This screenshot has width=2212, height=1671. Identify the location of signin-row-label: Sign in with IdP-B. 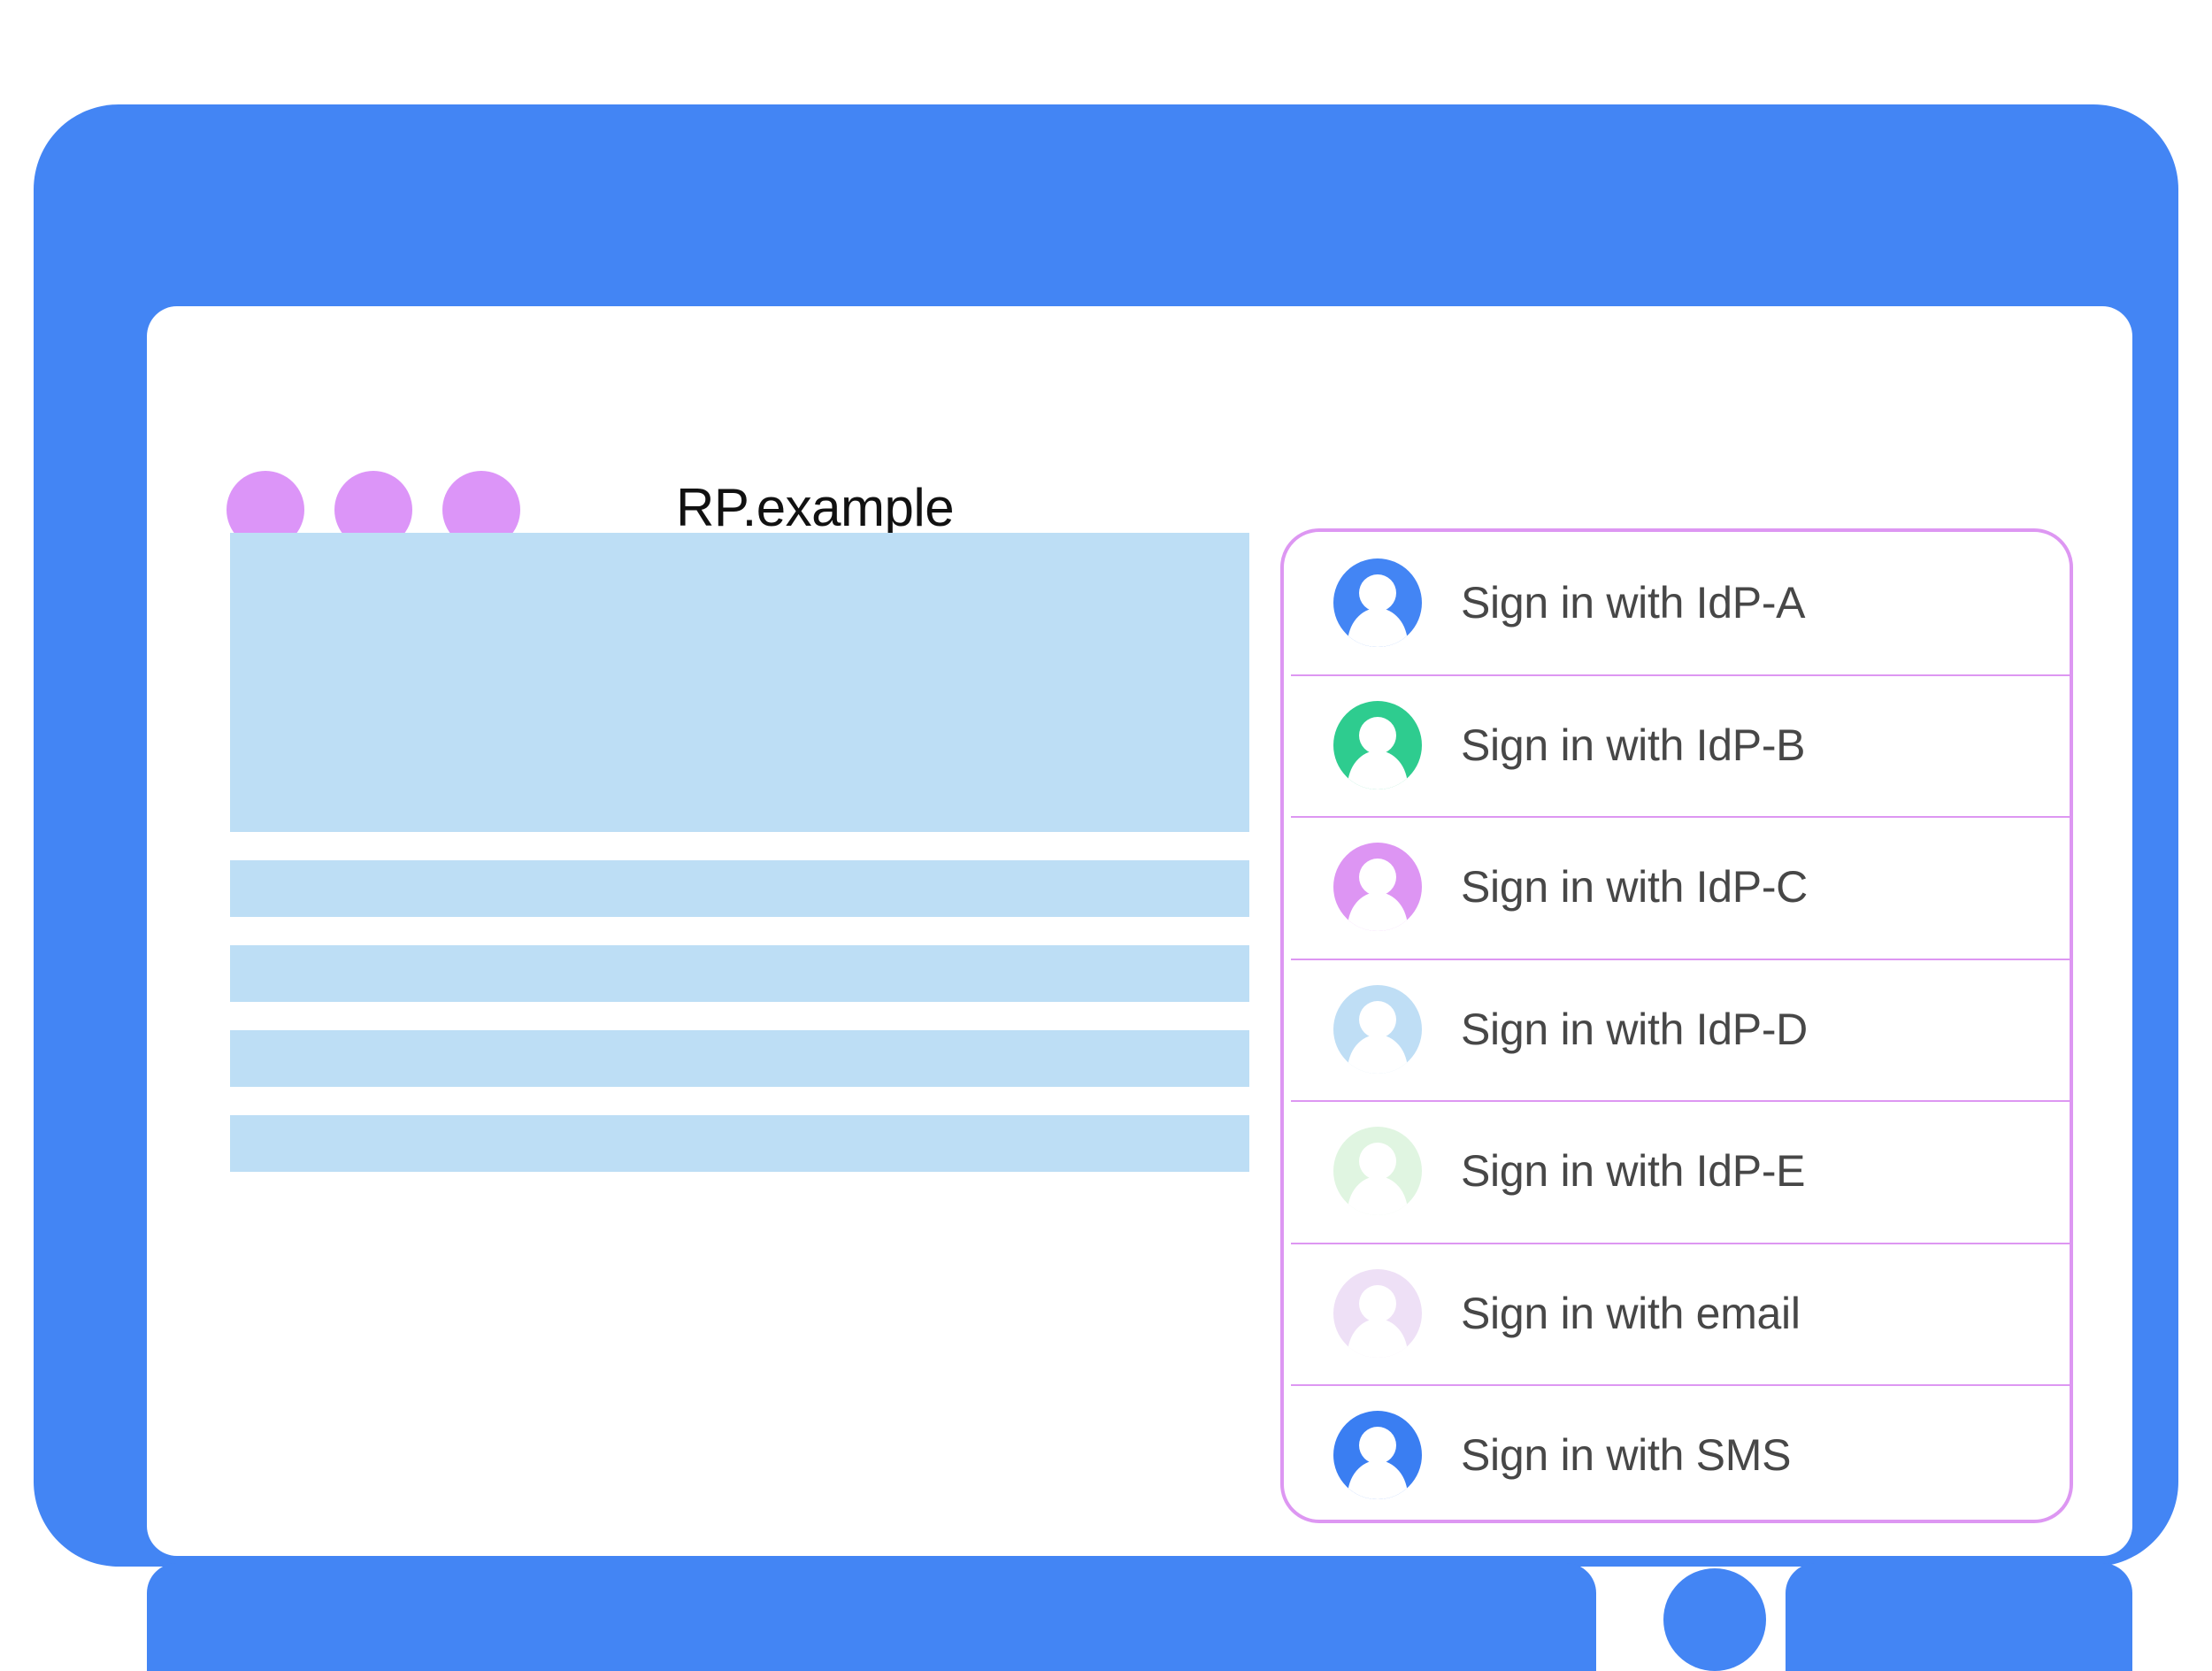
(1634, 745).